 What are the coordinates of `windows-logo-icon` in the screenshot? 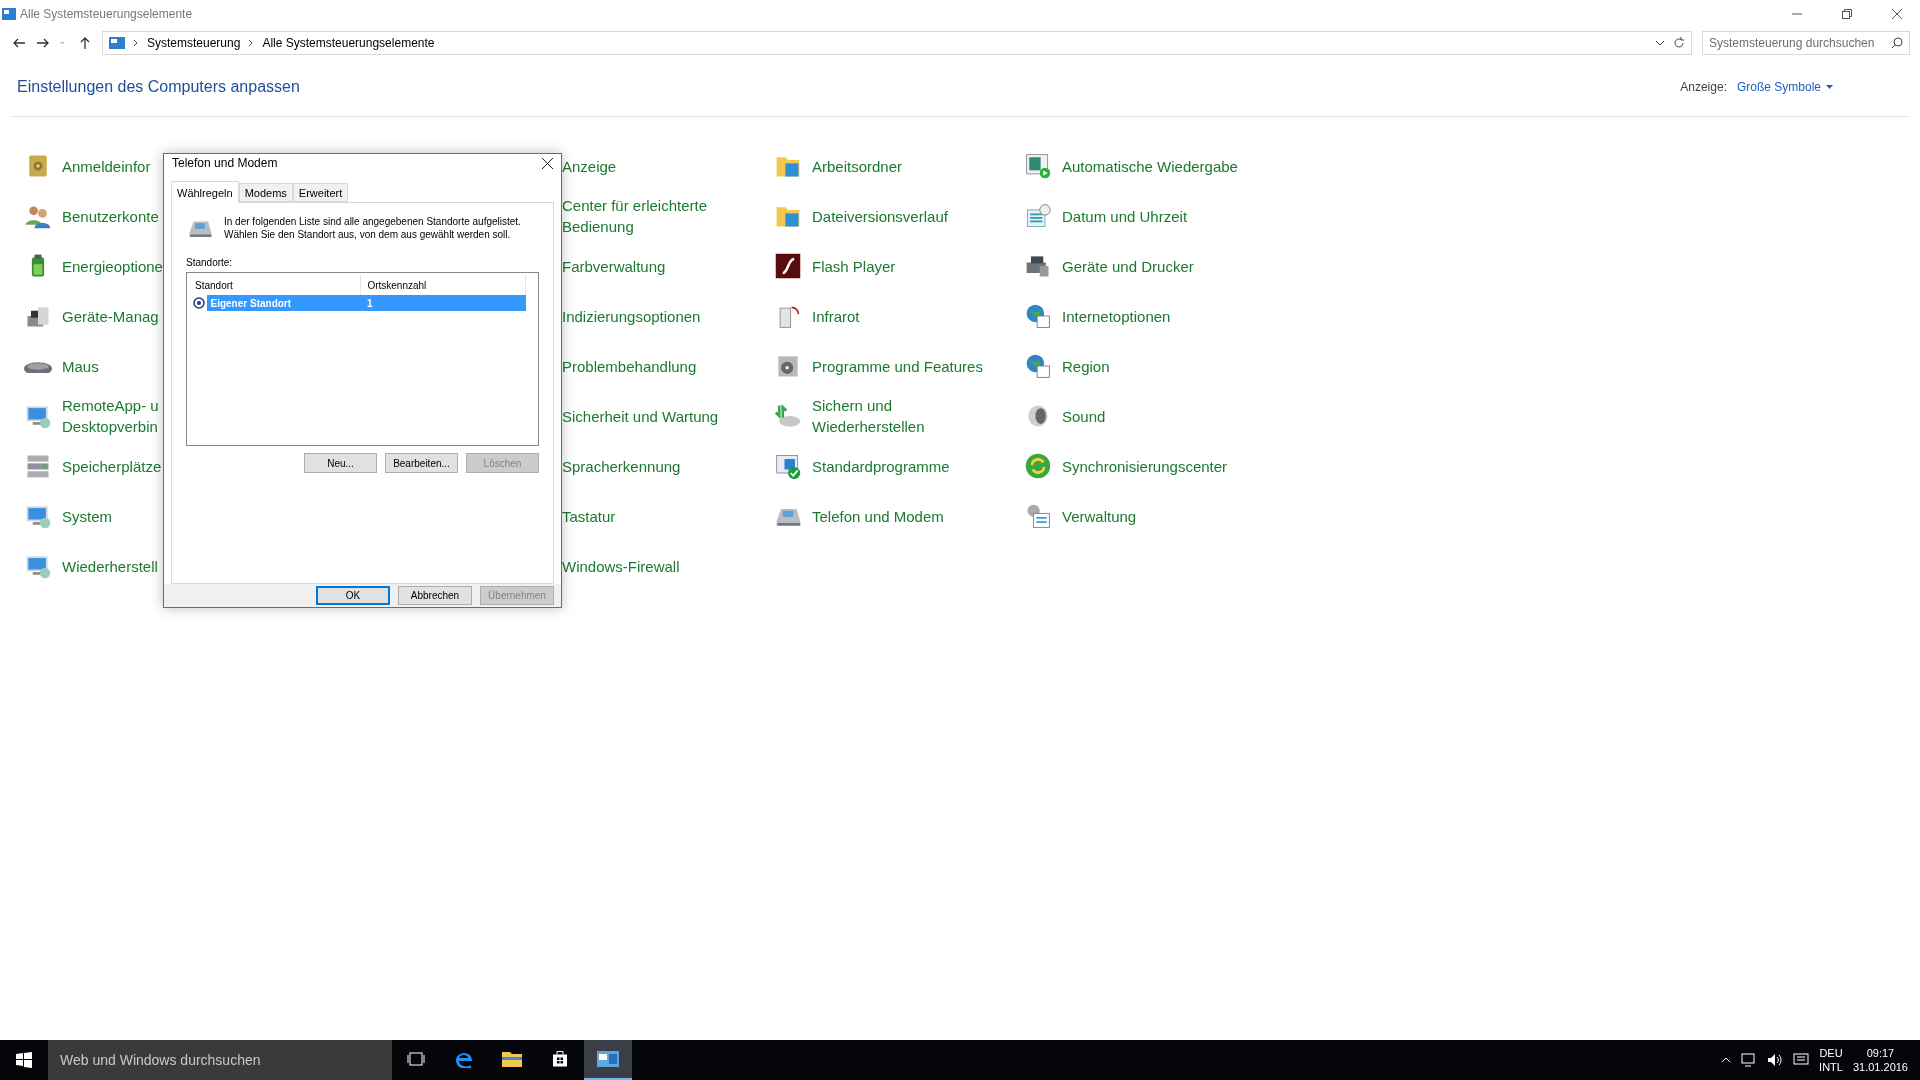 It's located at (24, 1060).